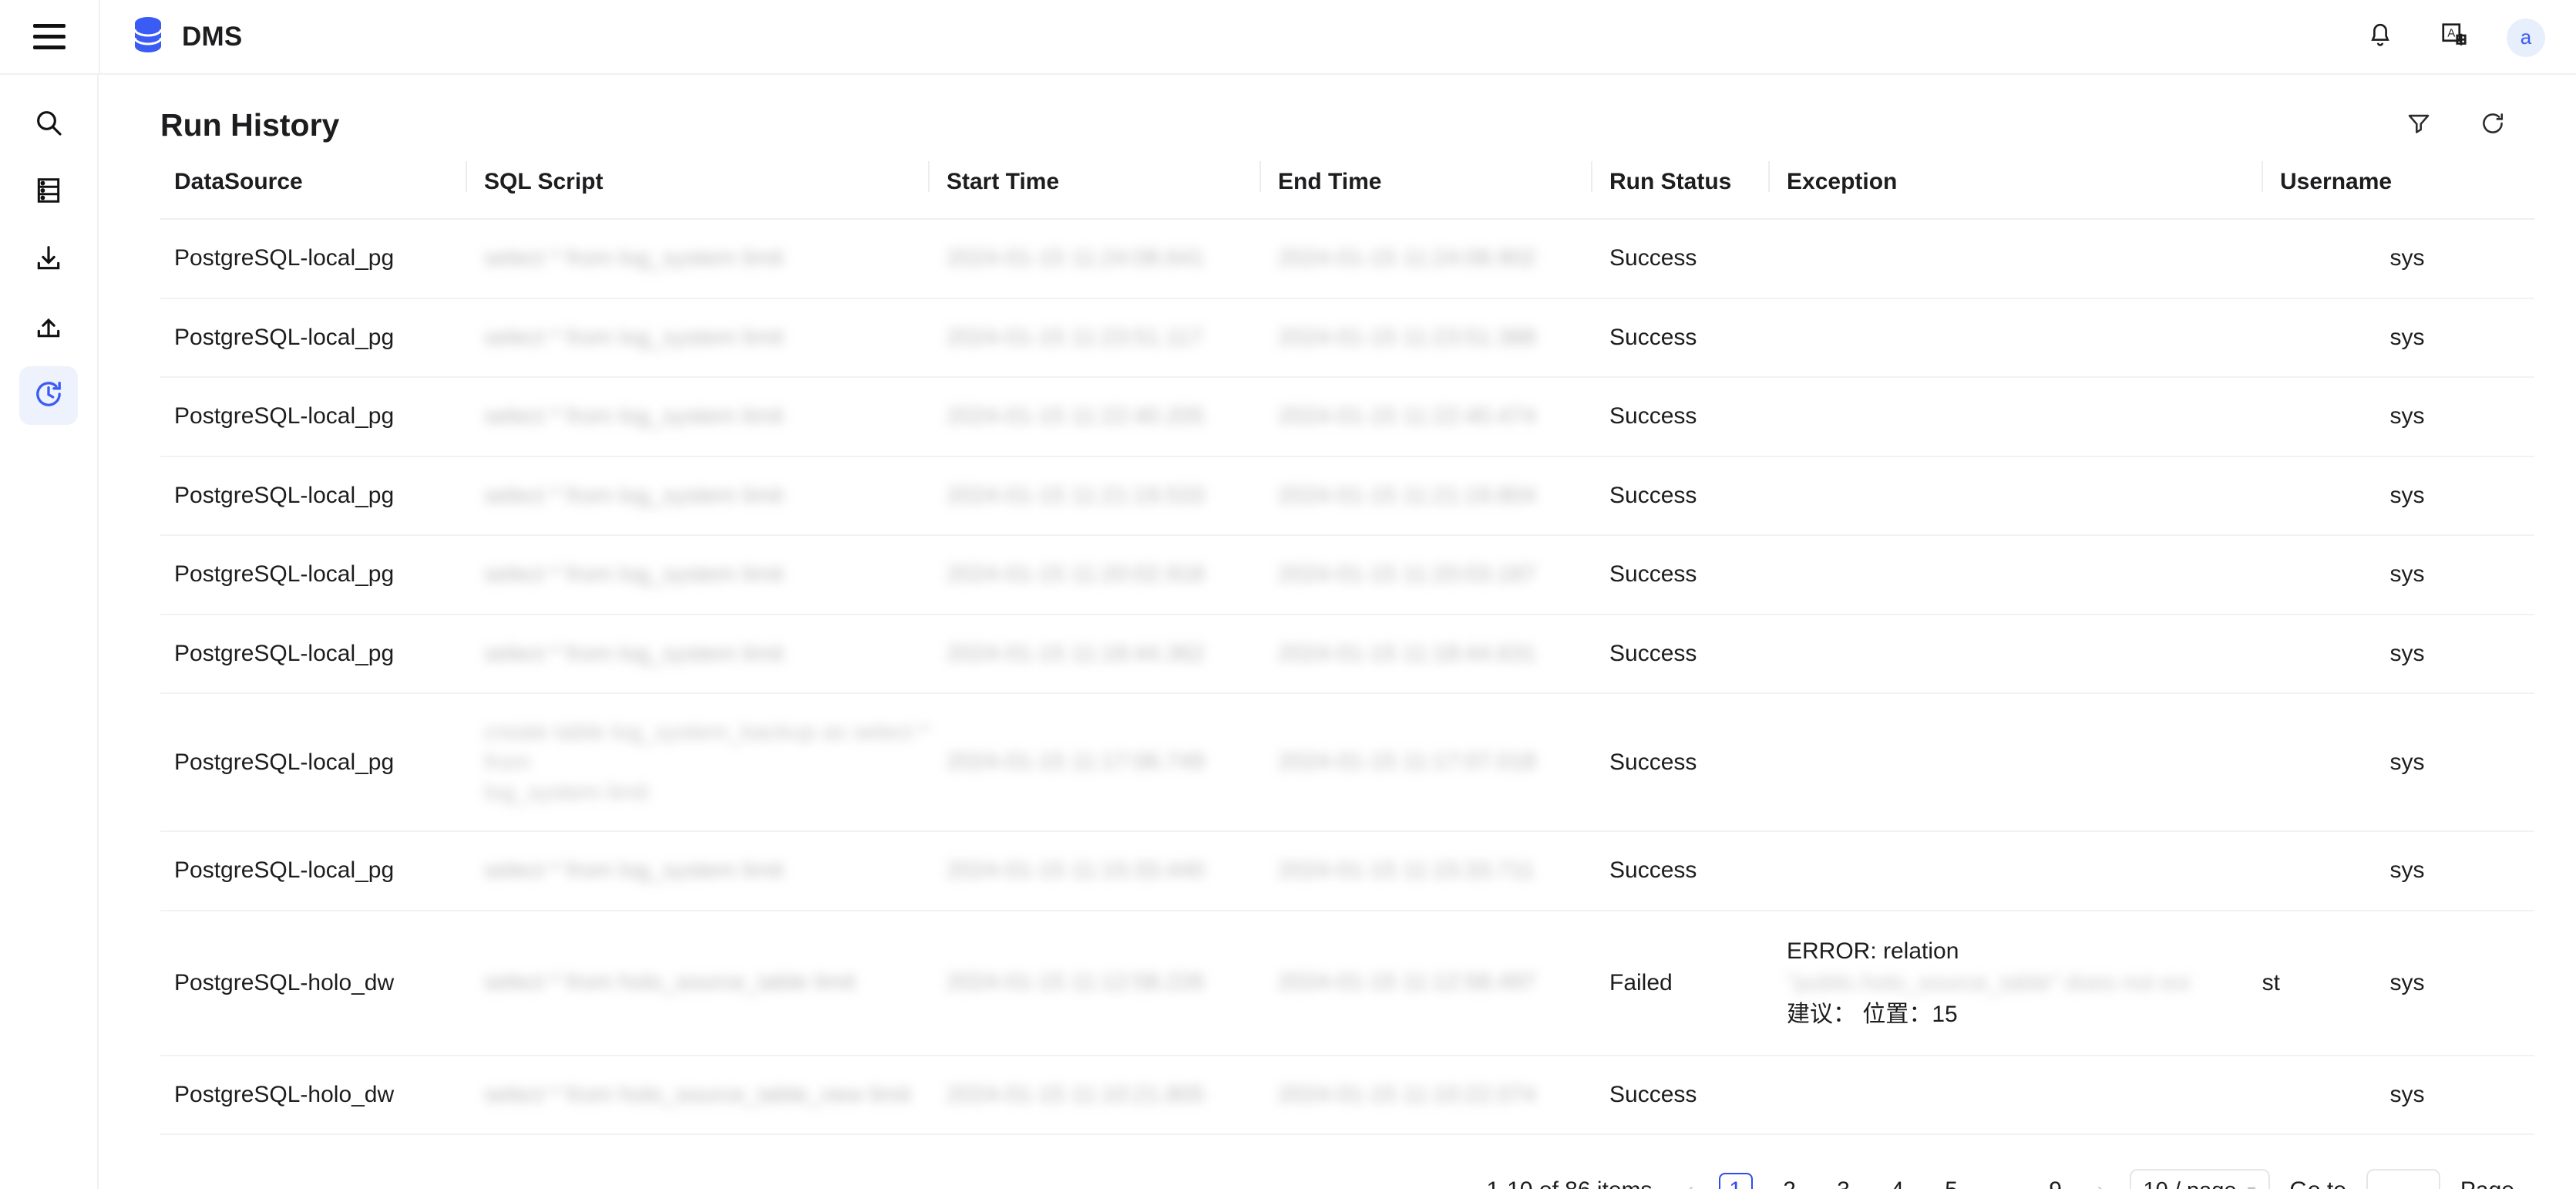 The height and width of the screenshot is (1189, 2576). I want to click on database-logo-icon, so click(148, 36).